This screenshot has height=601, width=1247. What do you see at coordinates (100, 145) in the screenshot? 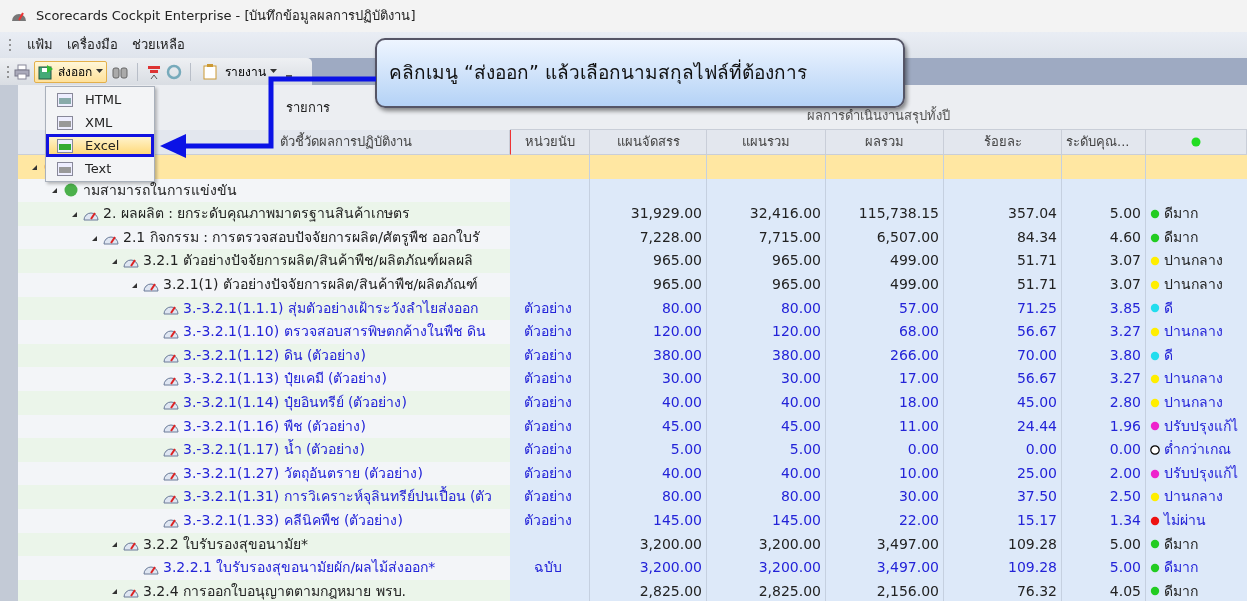
I see `menu-item: Excel` at bounding box center [100, 145].